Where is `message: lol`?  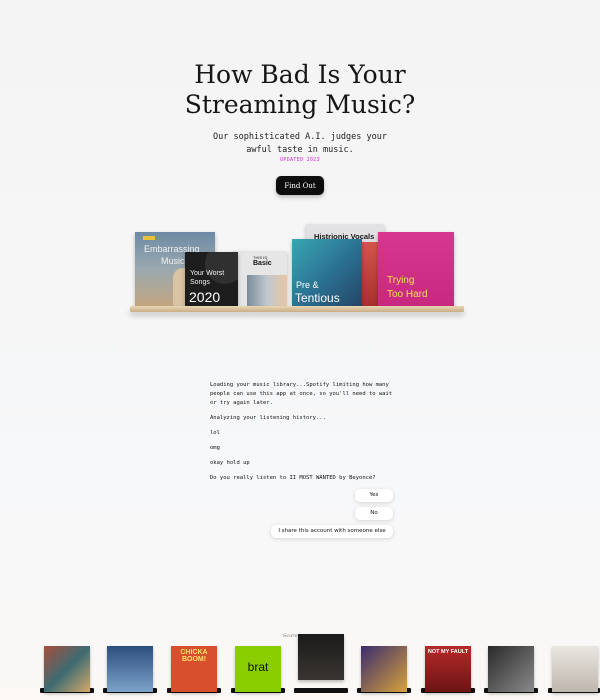
message: lol is located at coordinates (215, 433).